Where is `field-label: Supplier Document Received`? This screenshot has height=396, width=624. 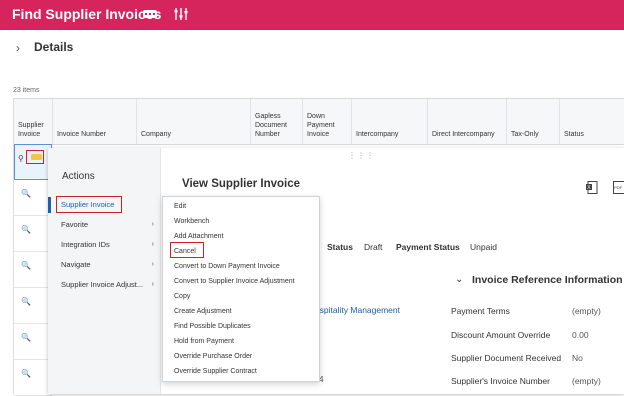 field-label: Supplier Document Received is located at coordinates (506, 358).